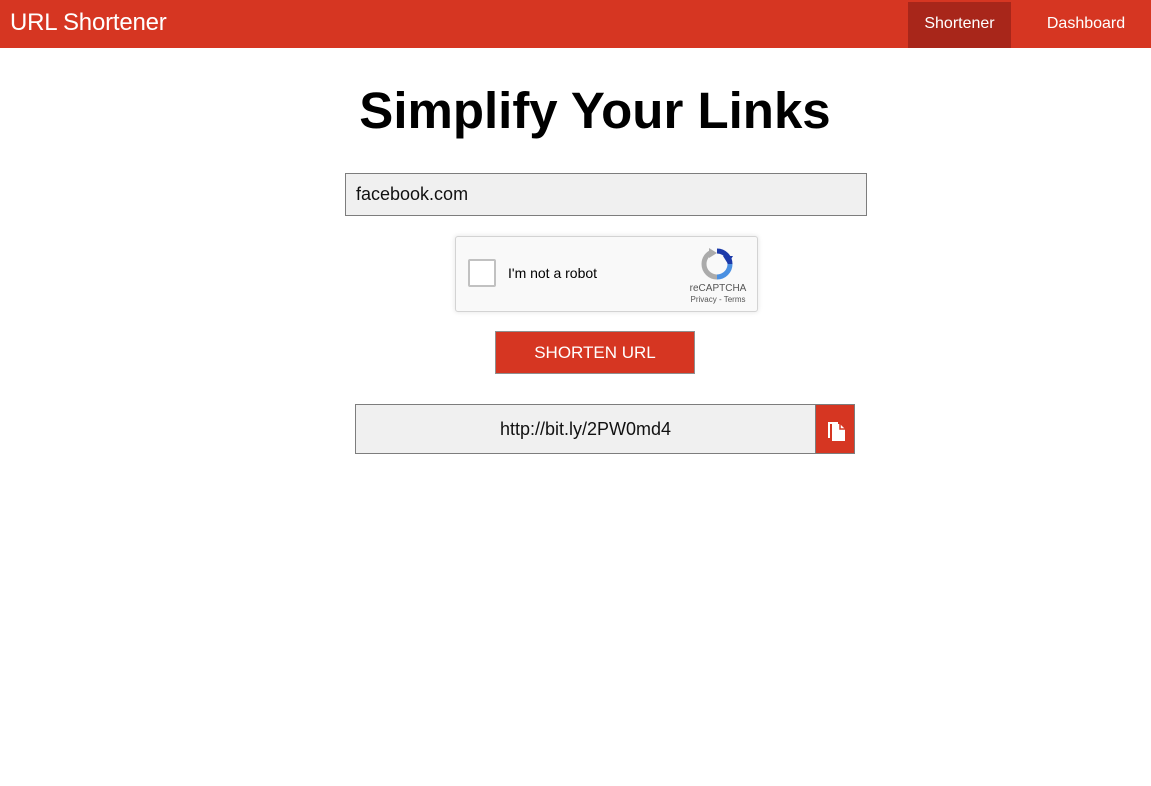  I want to click on recaptcha-label: I'm not a robot, so click(553, 273).